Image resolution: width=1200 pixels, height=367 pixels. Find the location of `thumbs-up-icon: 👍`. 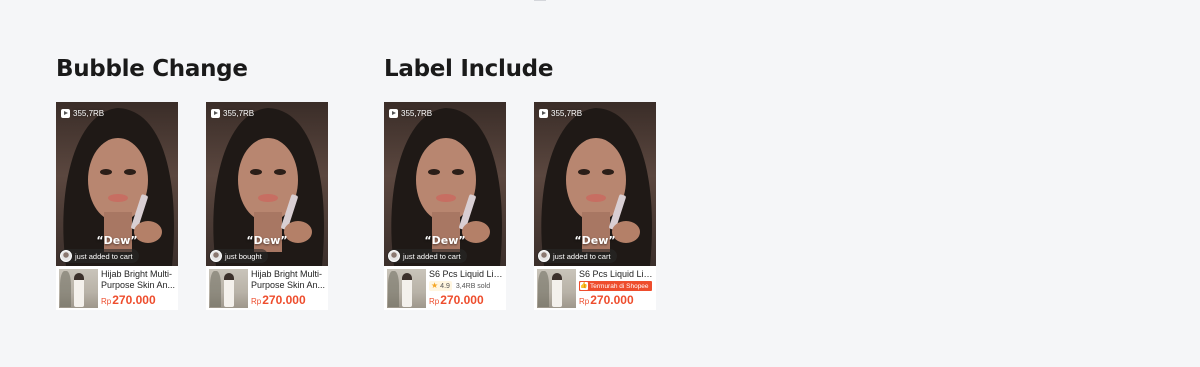

thumbs-up-icon: 👍 is located at coordinates (584, 286).